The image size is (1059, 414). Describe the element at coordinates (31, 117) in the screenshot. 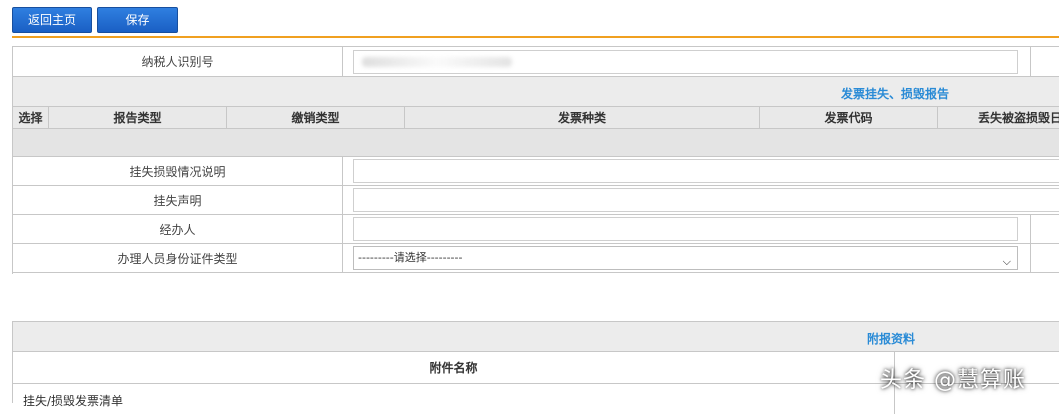

I see `col-select: 选择` at that location.